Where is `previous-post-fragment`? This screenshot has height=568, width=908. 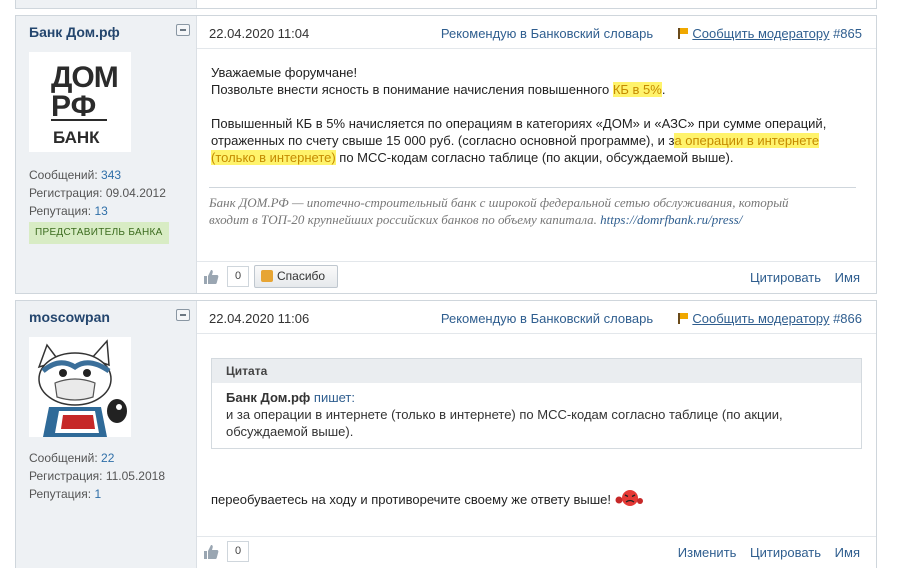 previous-post-fragment is located at coordinates (446, 4).